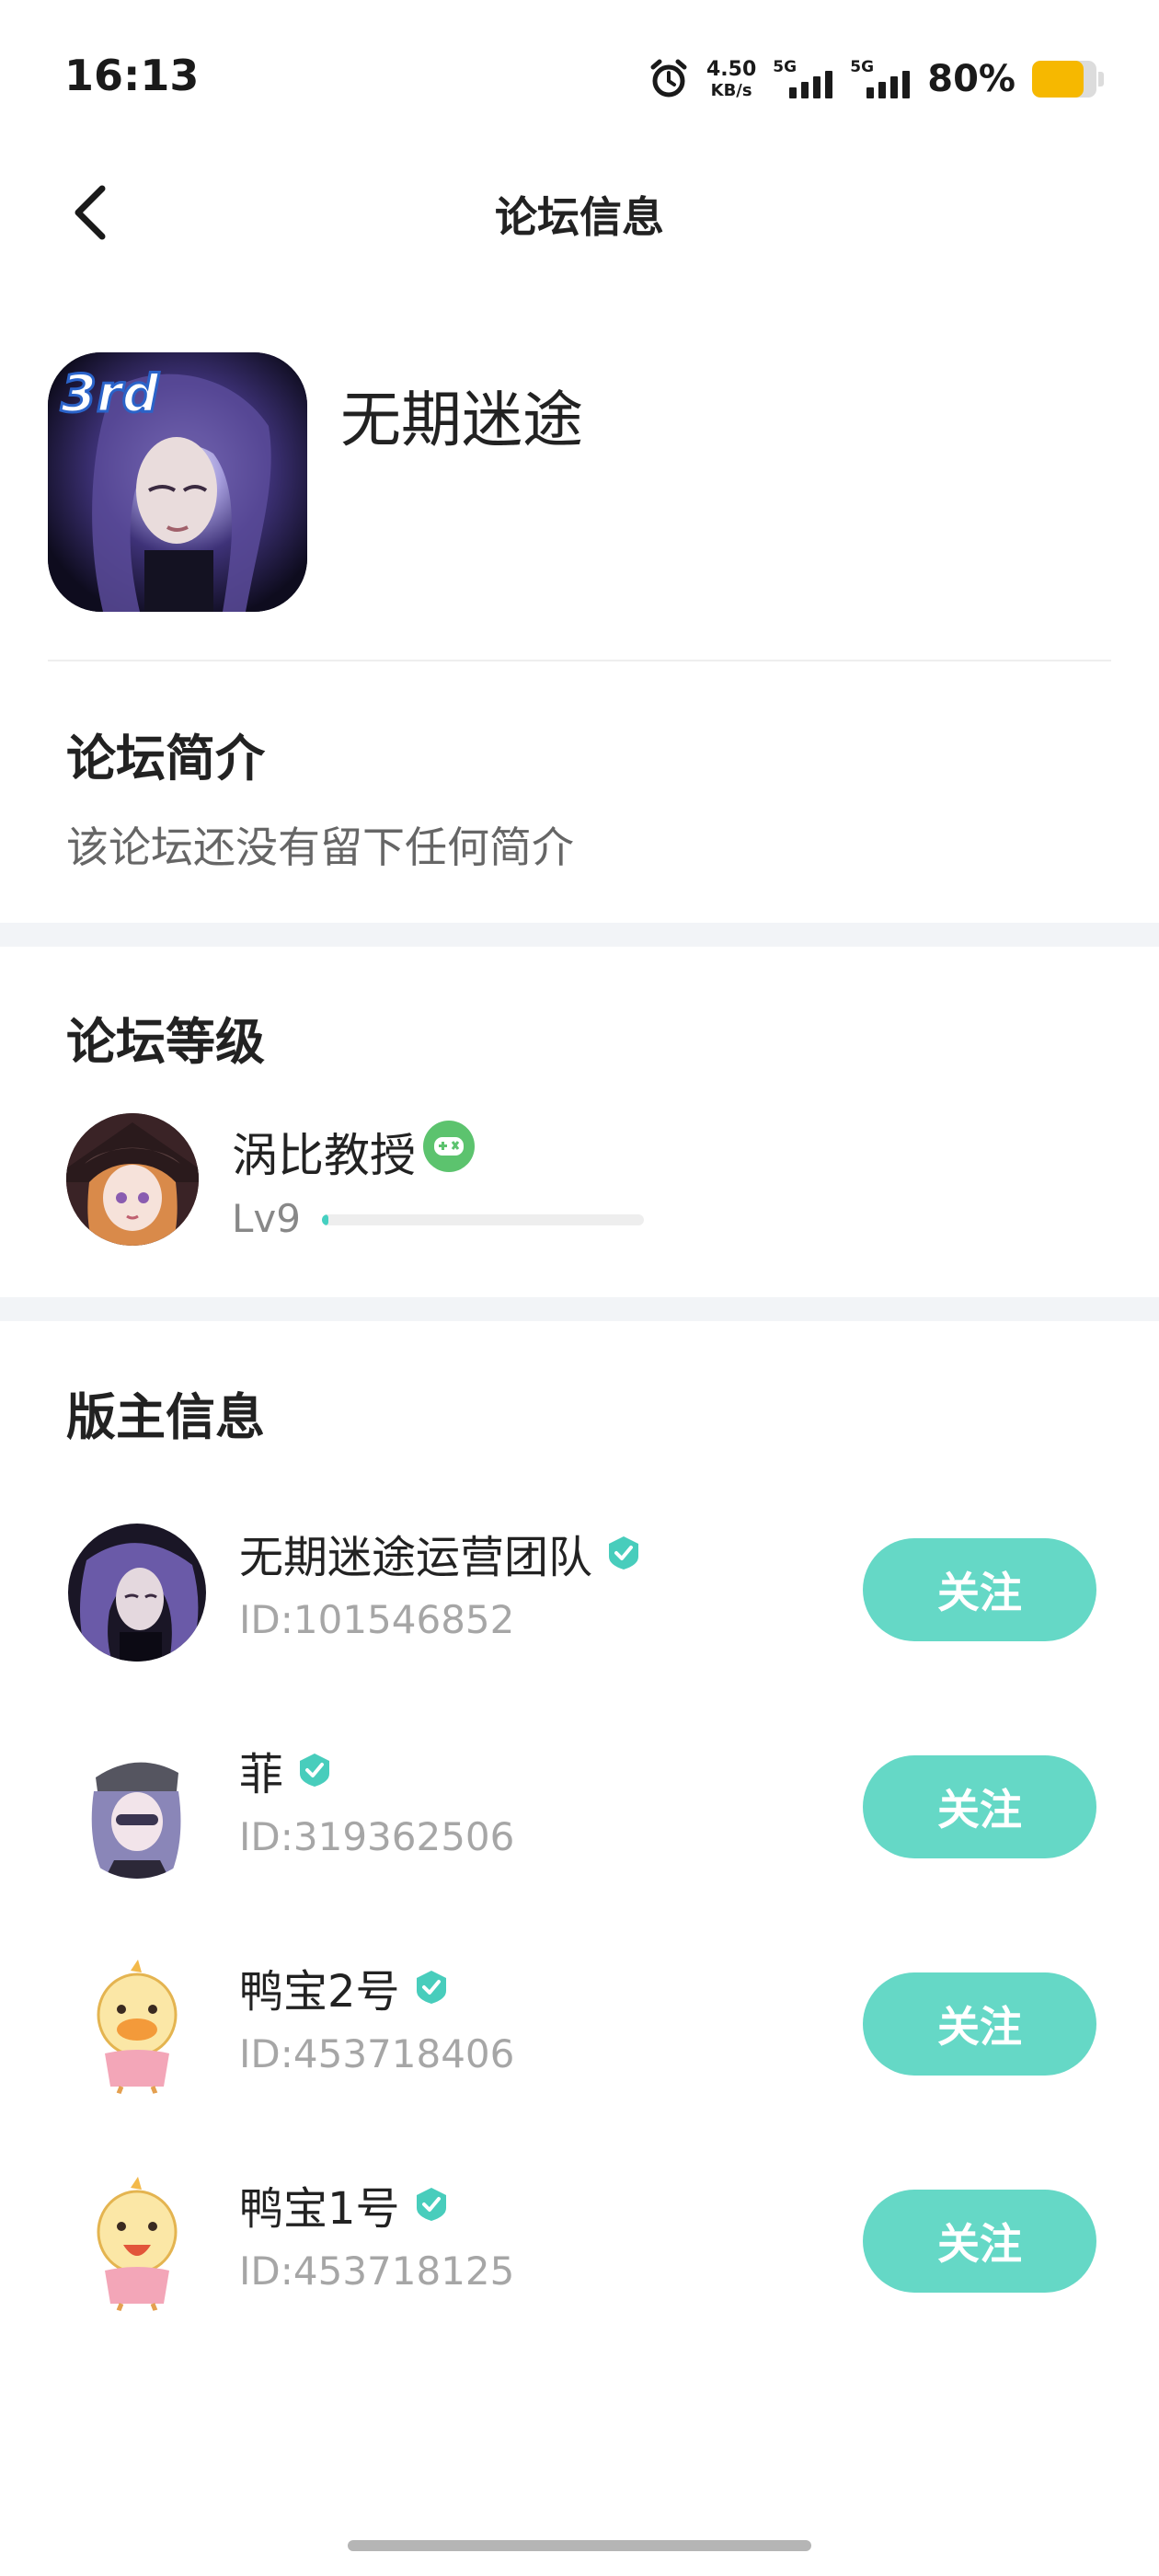  What do you see at coordinates (324, 1155) in the screenshot?
I see `level-user-name: 涡比教授` at bounding box center [324, 1155].